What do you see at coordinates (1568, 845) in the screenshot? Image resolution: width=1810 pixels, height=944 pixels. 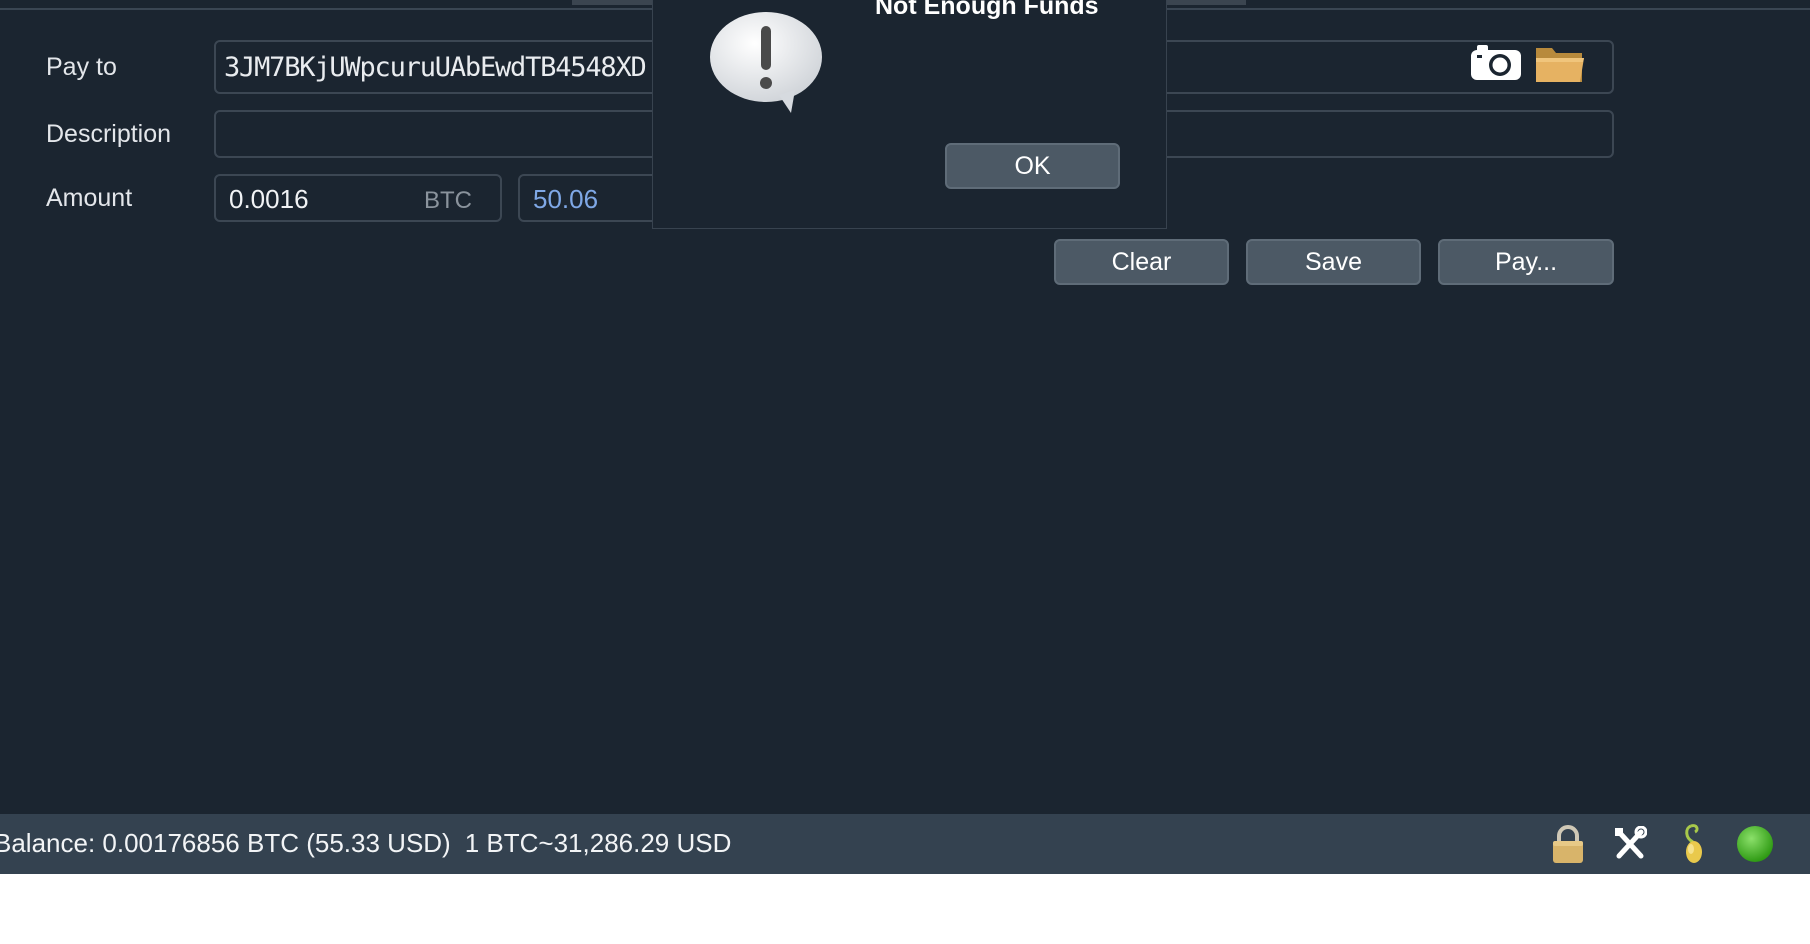 I see `lock-icon` at bounding box center [1568, 845].